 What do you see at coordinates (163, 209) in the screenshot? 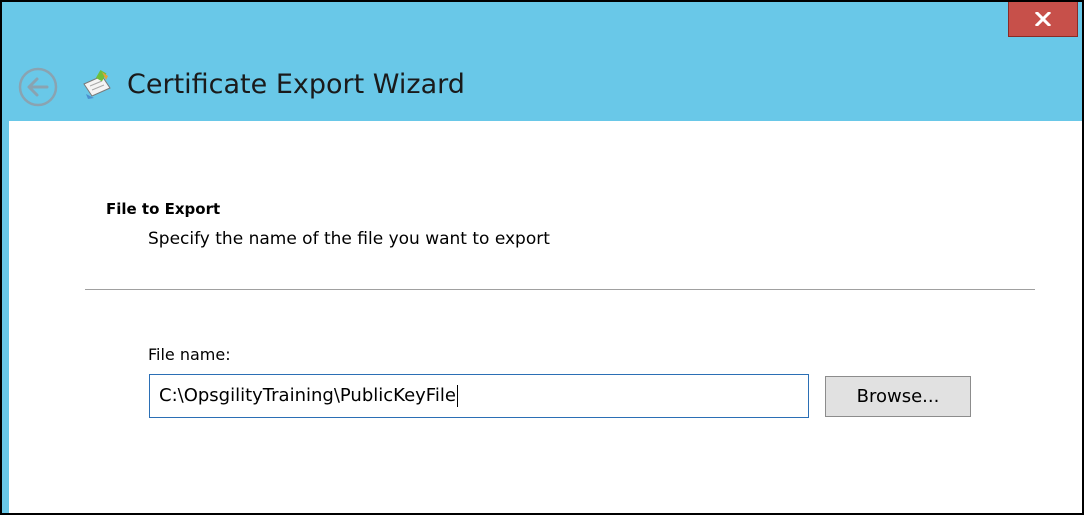
I see `page-heading: File to Export` at bounding box center [163, 209].